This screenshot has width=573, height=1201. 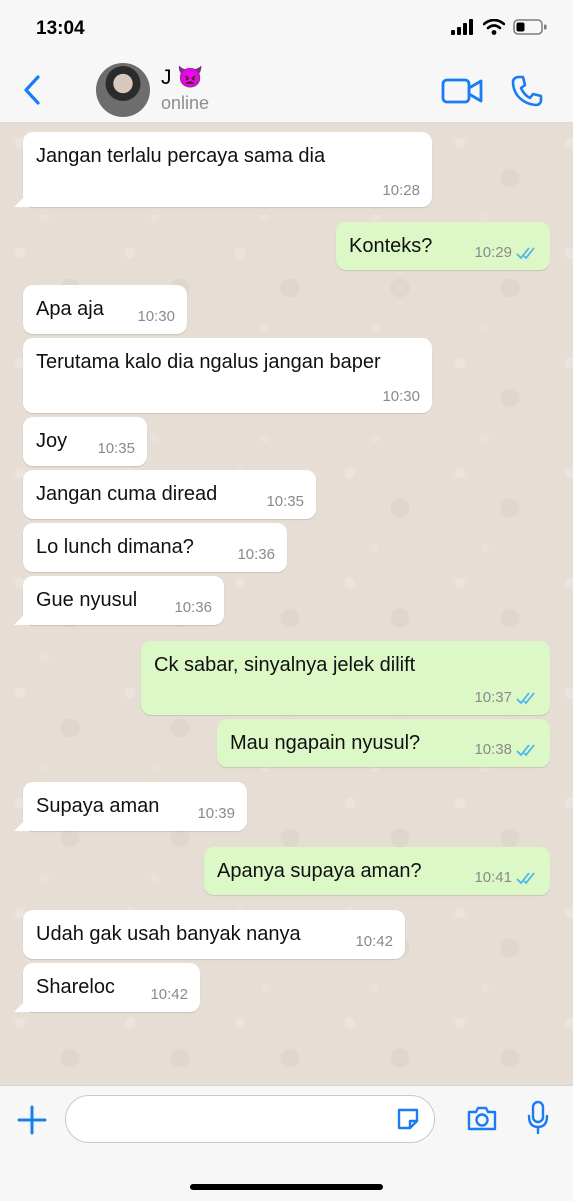 What do you see at coordinates (223, 169) in the screenshot?
I see `message-incoming: Jangan terlalu percaya sama dia 10:28` at bounding box center [223, 169].